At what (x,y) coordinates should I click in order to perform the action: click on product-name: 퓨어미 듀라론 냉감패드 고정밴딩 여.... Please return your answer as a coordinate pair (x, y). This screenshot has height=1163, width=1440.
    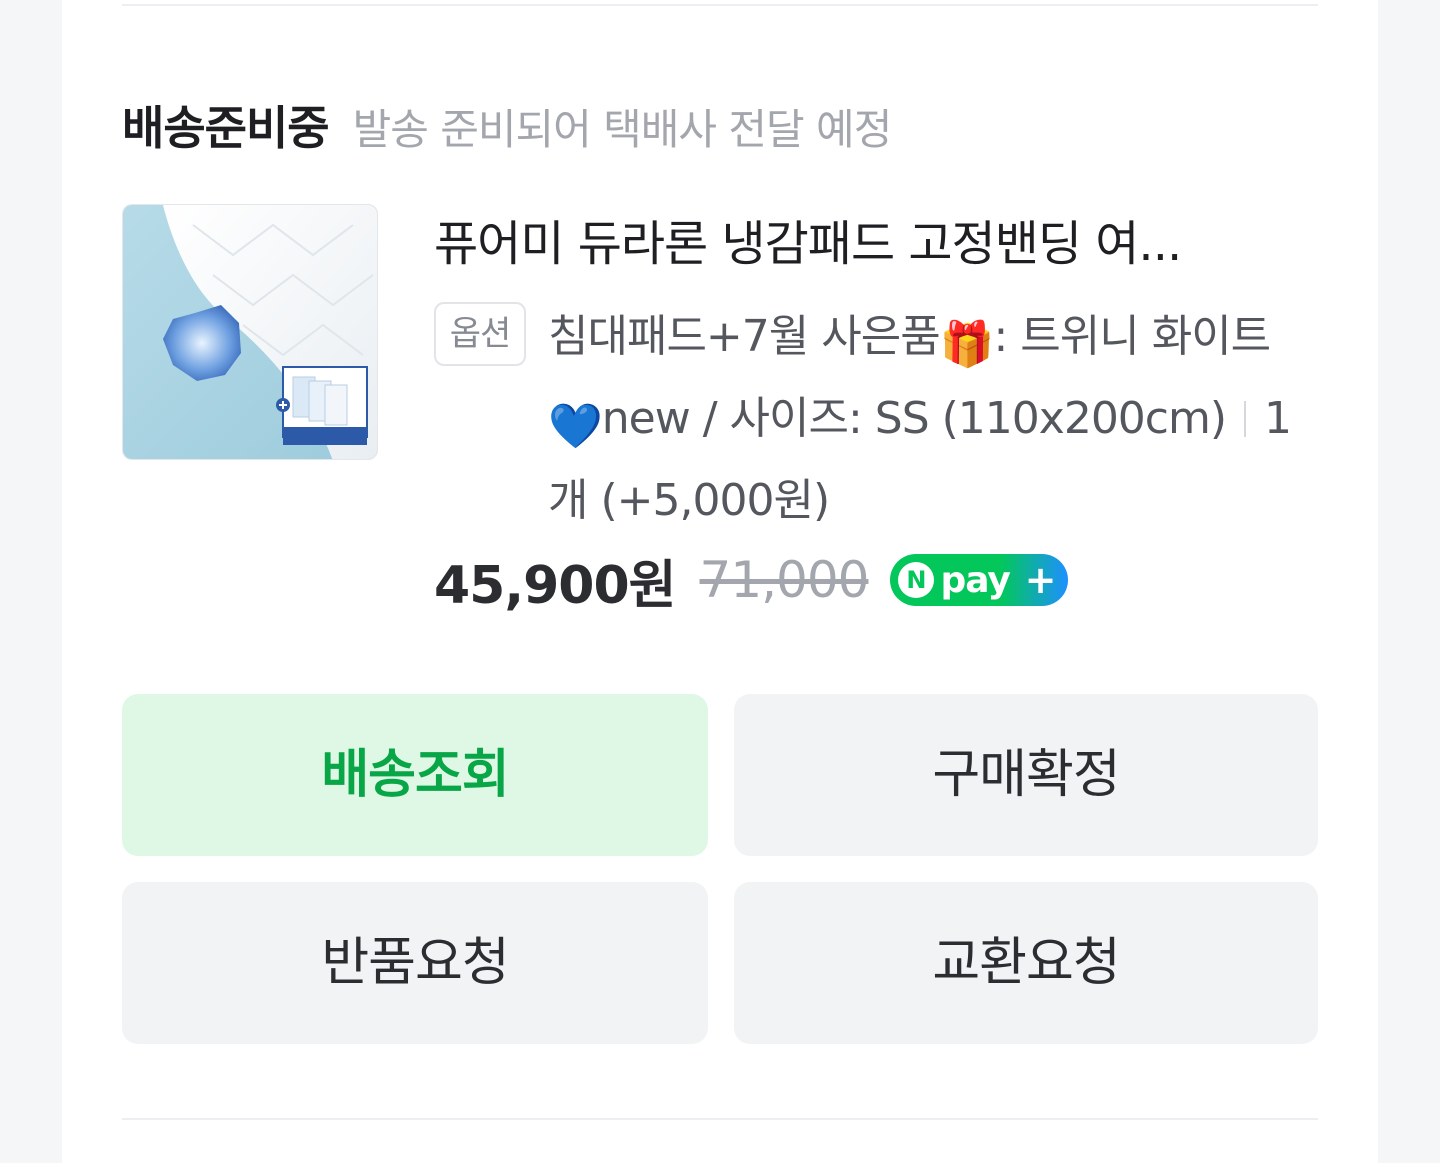
    Looking at the image, I should click on (864, 244).